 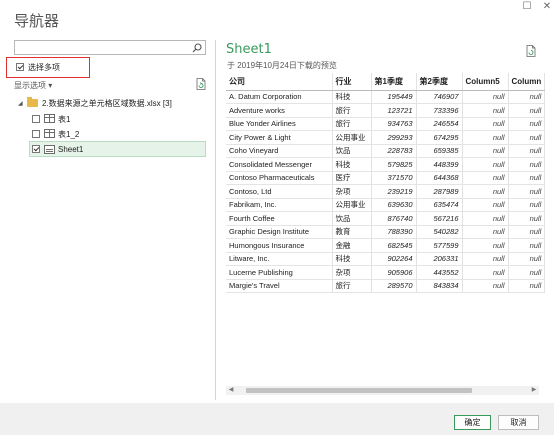 What do you see at coordinates (527, 82) in the screenshot?
I see `column-header: Column` at bounding box center [527, 82].